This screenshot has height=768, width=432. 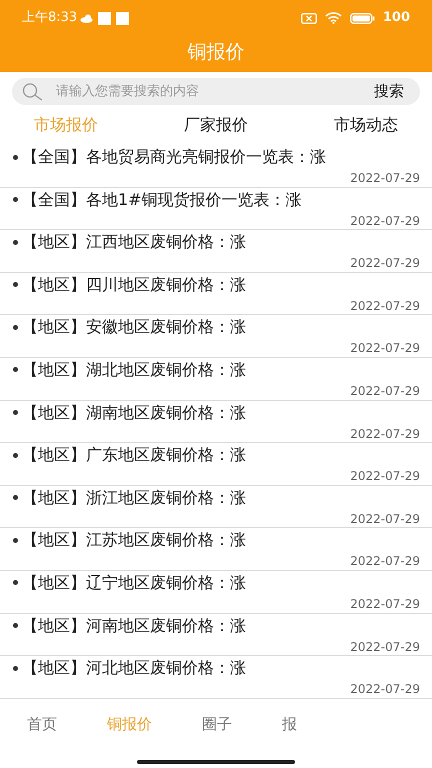 What do you see at coordinates (217, 724) in the screenshot?
I see `nav-tab: 圈子` at bounding box center [217, 724].